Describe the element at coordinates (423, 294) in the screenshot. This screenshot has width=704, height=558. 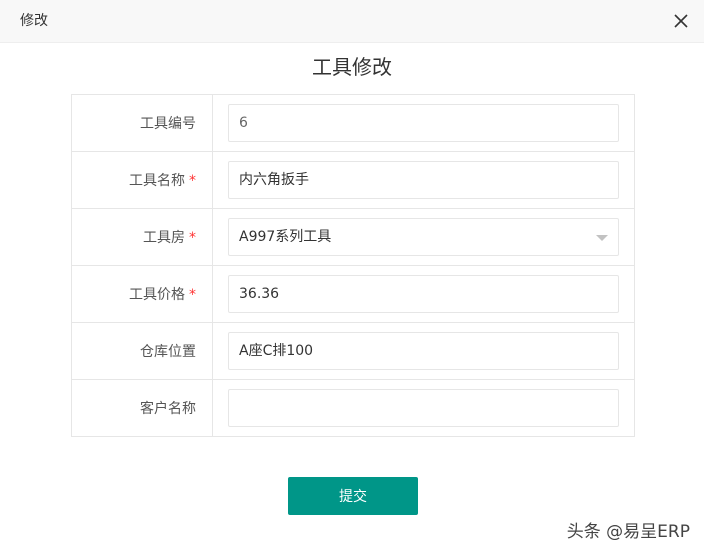
I see `tool-price-input: 36.36` at that location.